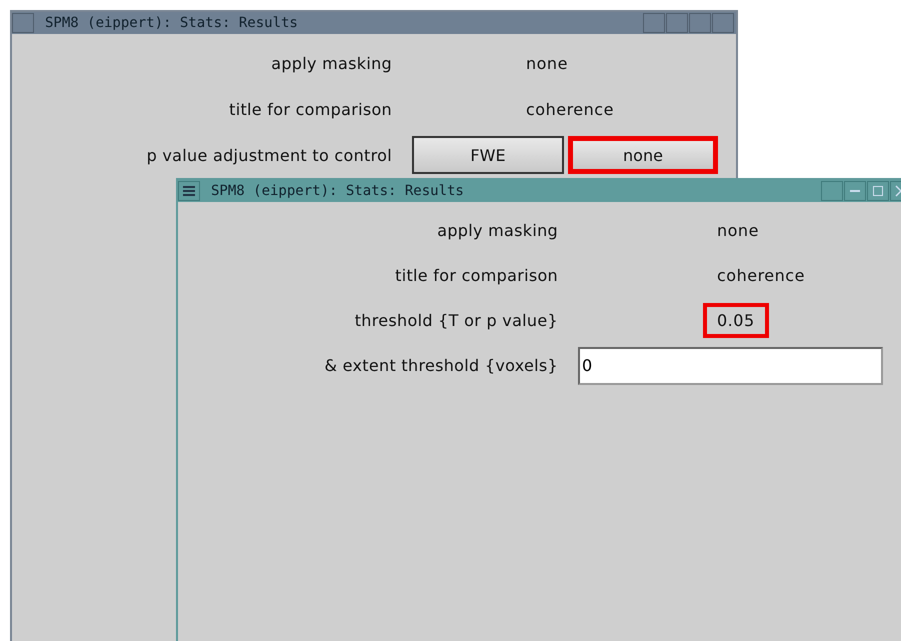  I want to click on input-field: 0, so click(730, 365).